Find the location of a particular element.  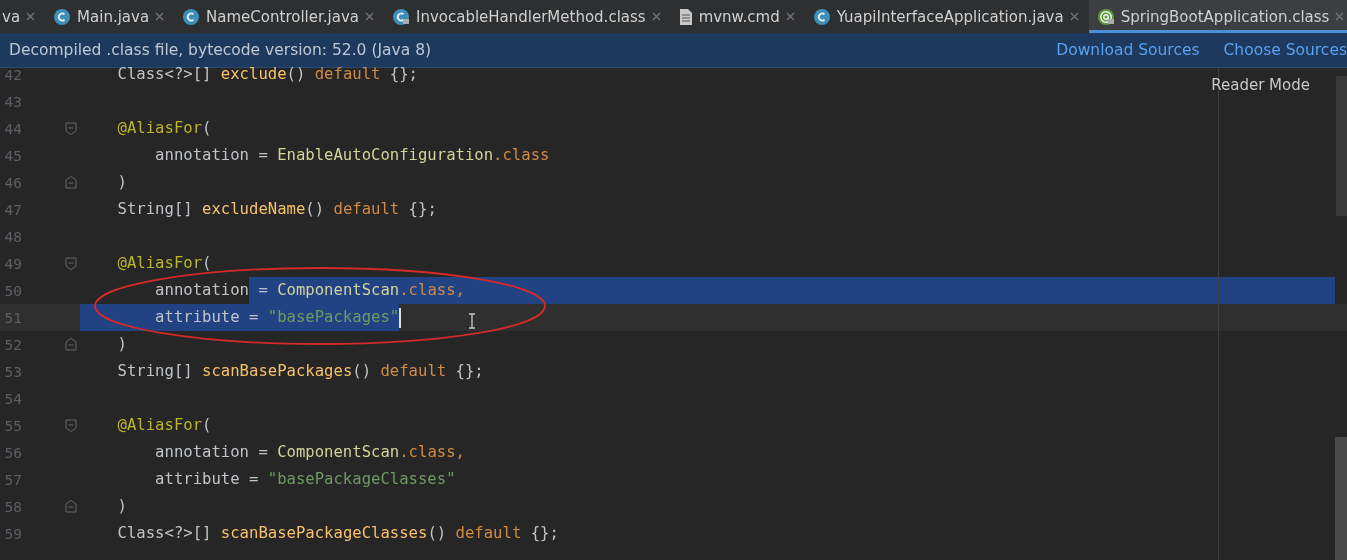

banner-message: Decompiled .class file, bytecode version: 52.0 (Java 8) is located at coordinates (221, 50).